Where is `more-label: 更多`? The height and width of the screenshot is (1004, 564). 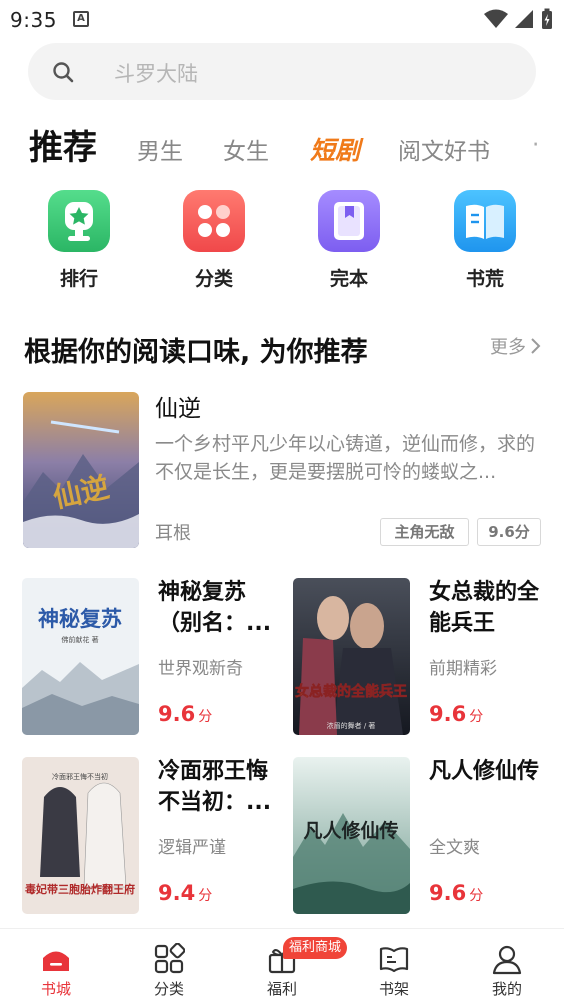
more-label: 更多 is located at coordinates (508, 347).